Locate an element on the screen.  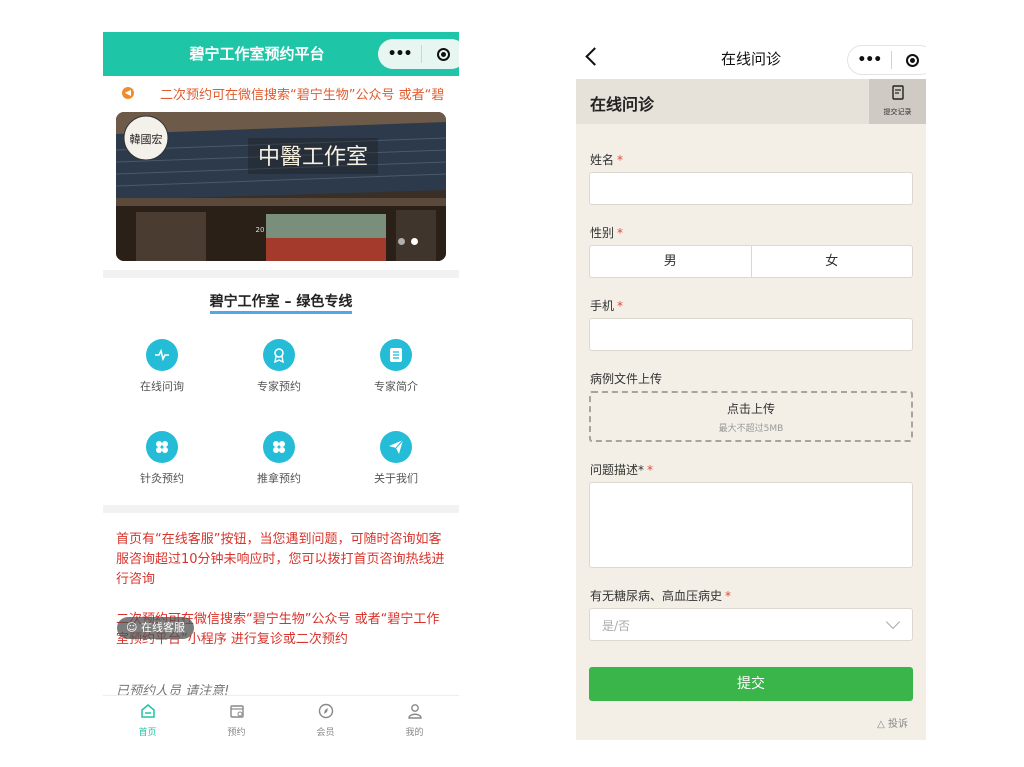
banner-carousel: 韓國宏 中醫工作室 20 is located at coordinates (281, 186).